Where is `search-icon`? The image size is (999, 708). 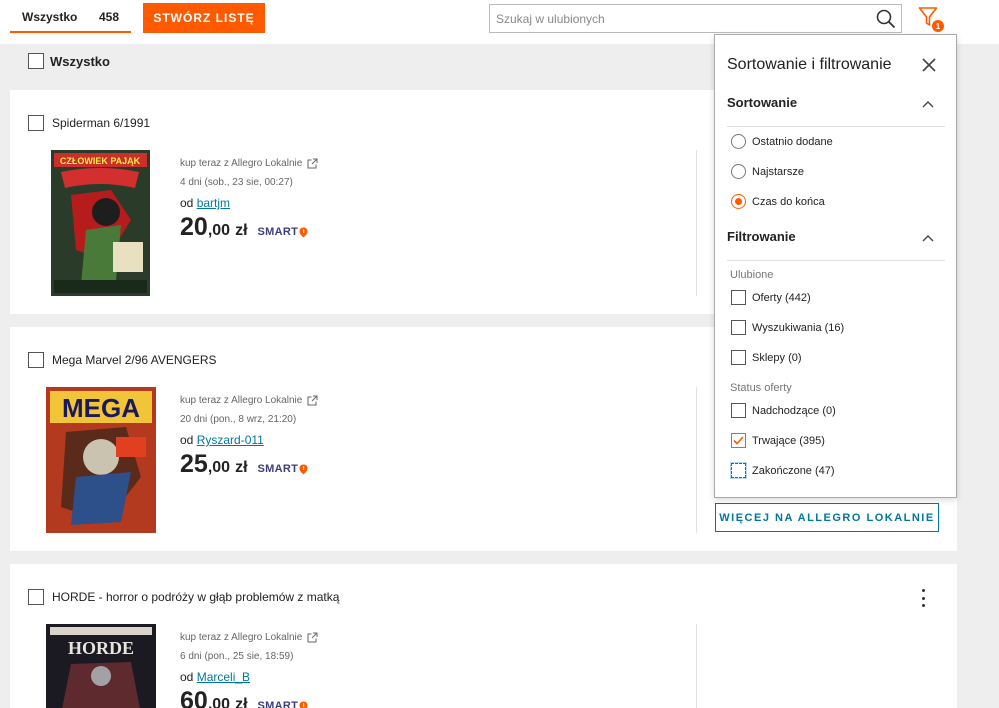 search-icon is located at coordinates (886, 18).